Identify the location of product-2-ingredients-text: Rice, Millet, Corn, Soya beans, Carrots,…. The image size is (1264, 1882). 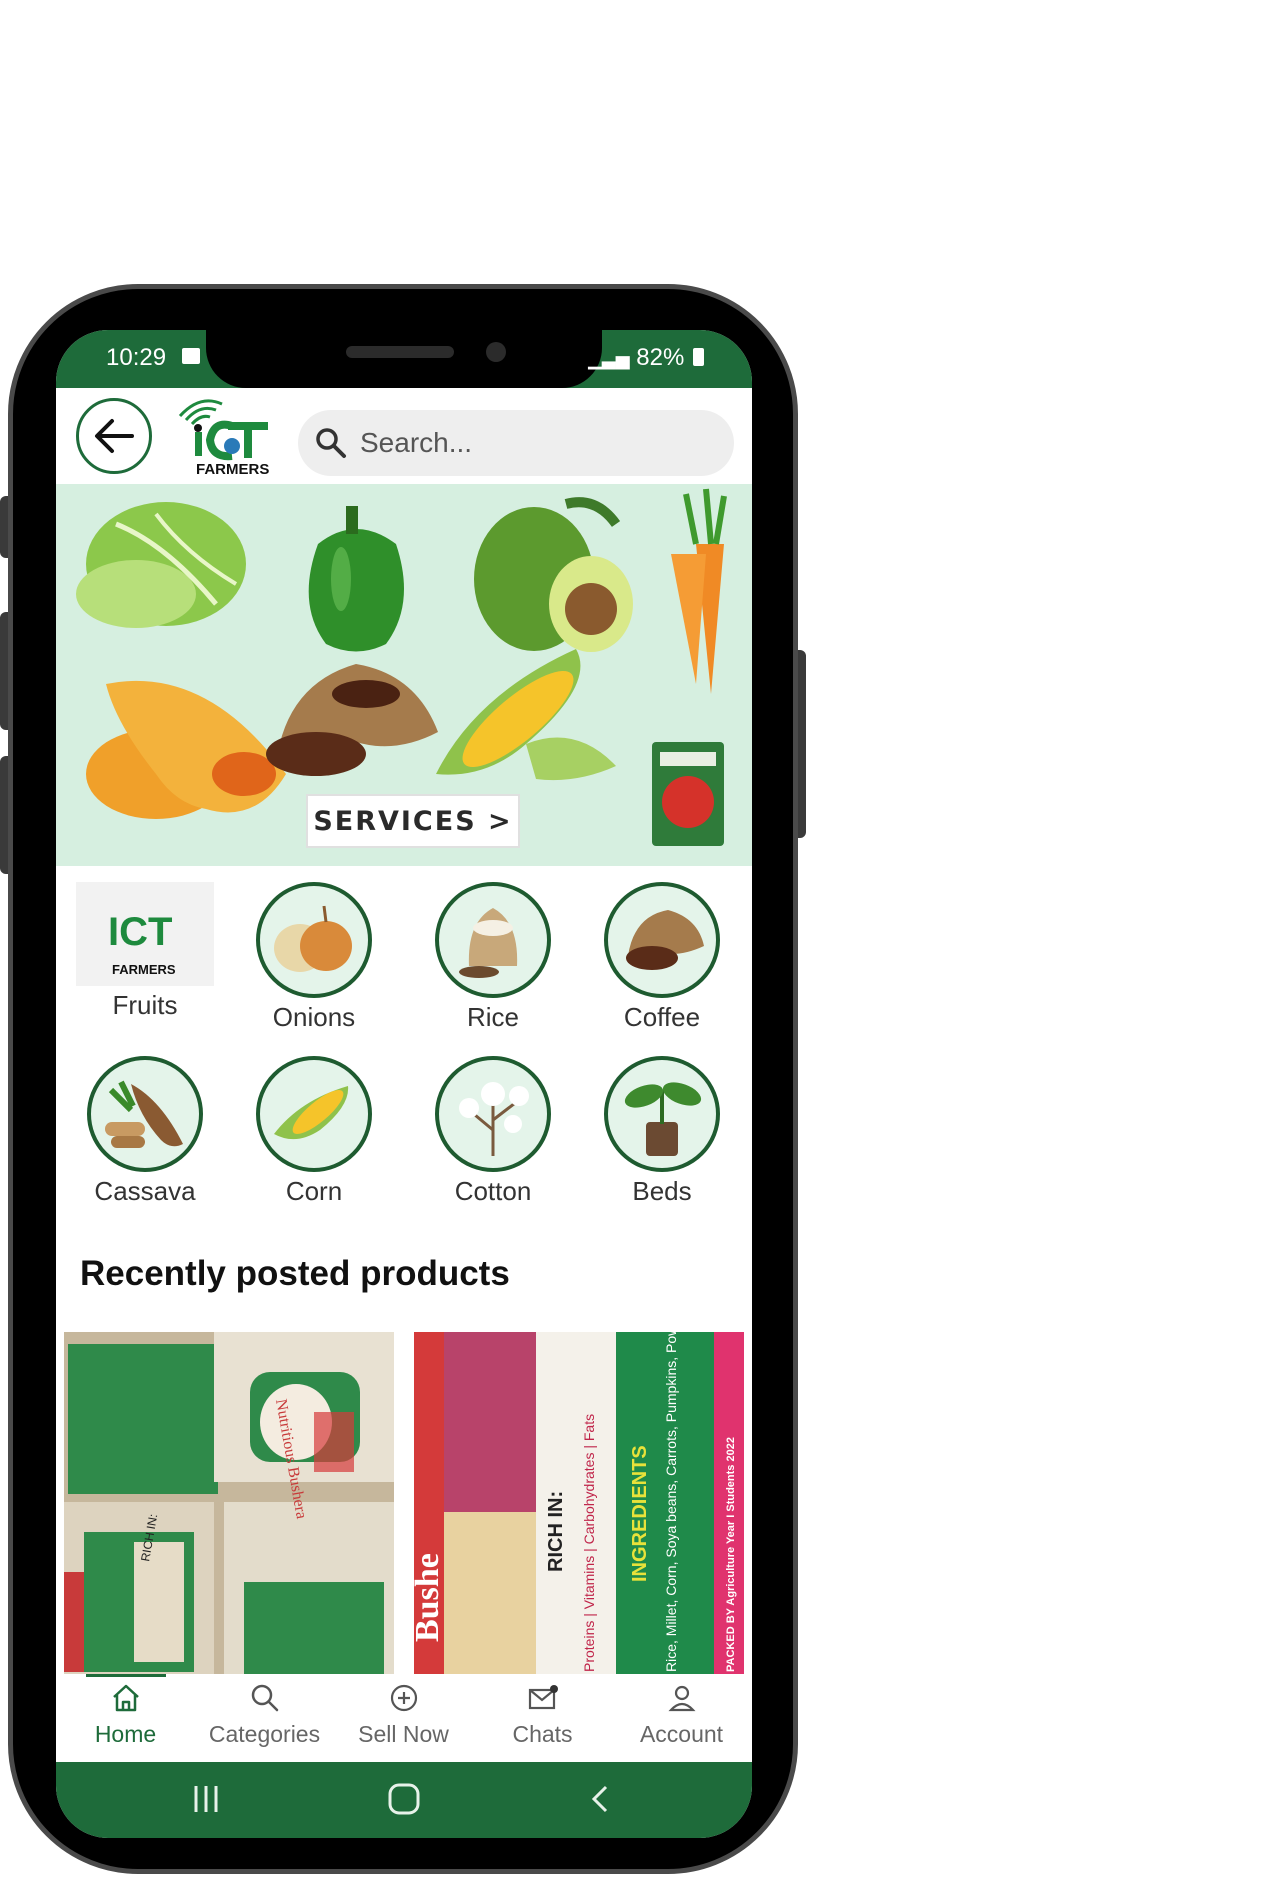
(671, 1502).